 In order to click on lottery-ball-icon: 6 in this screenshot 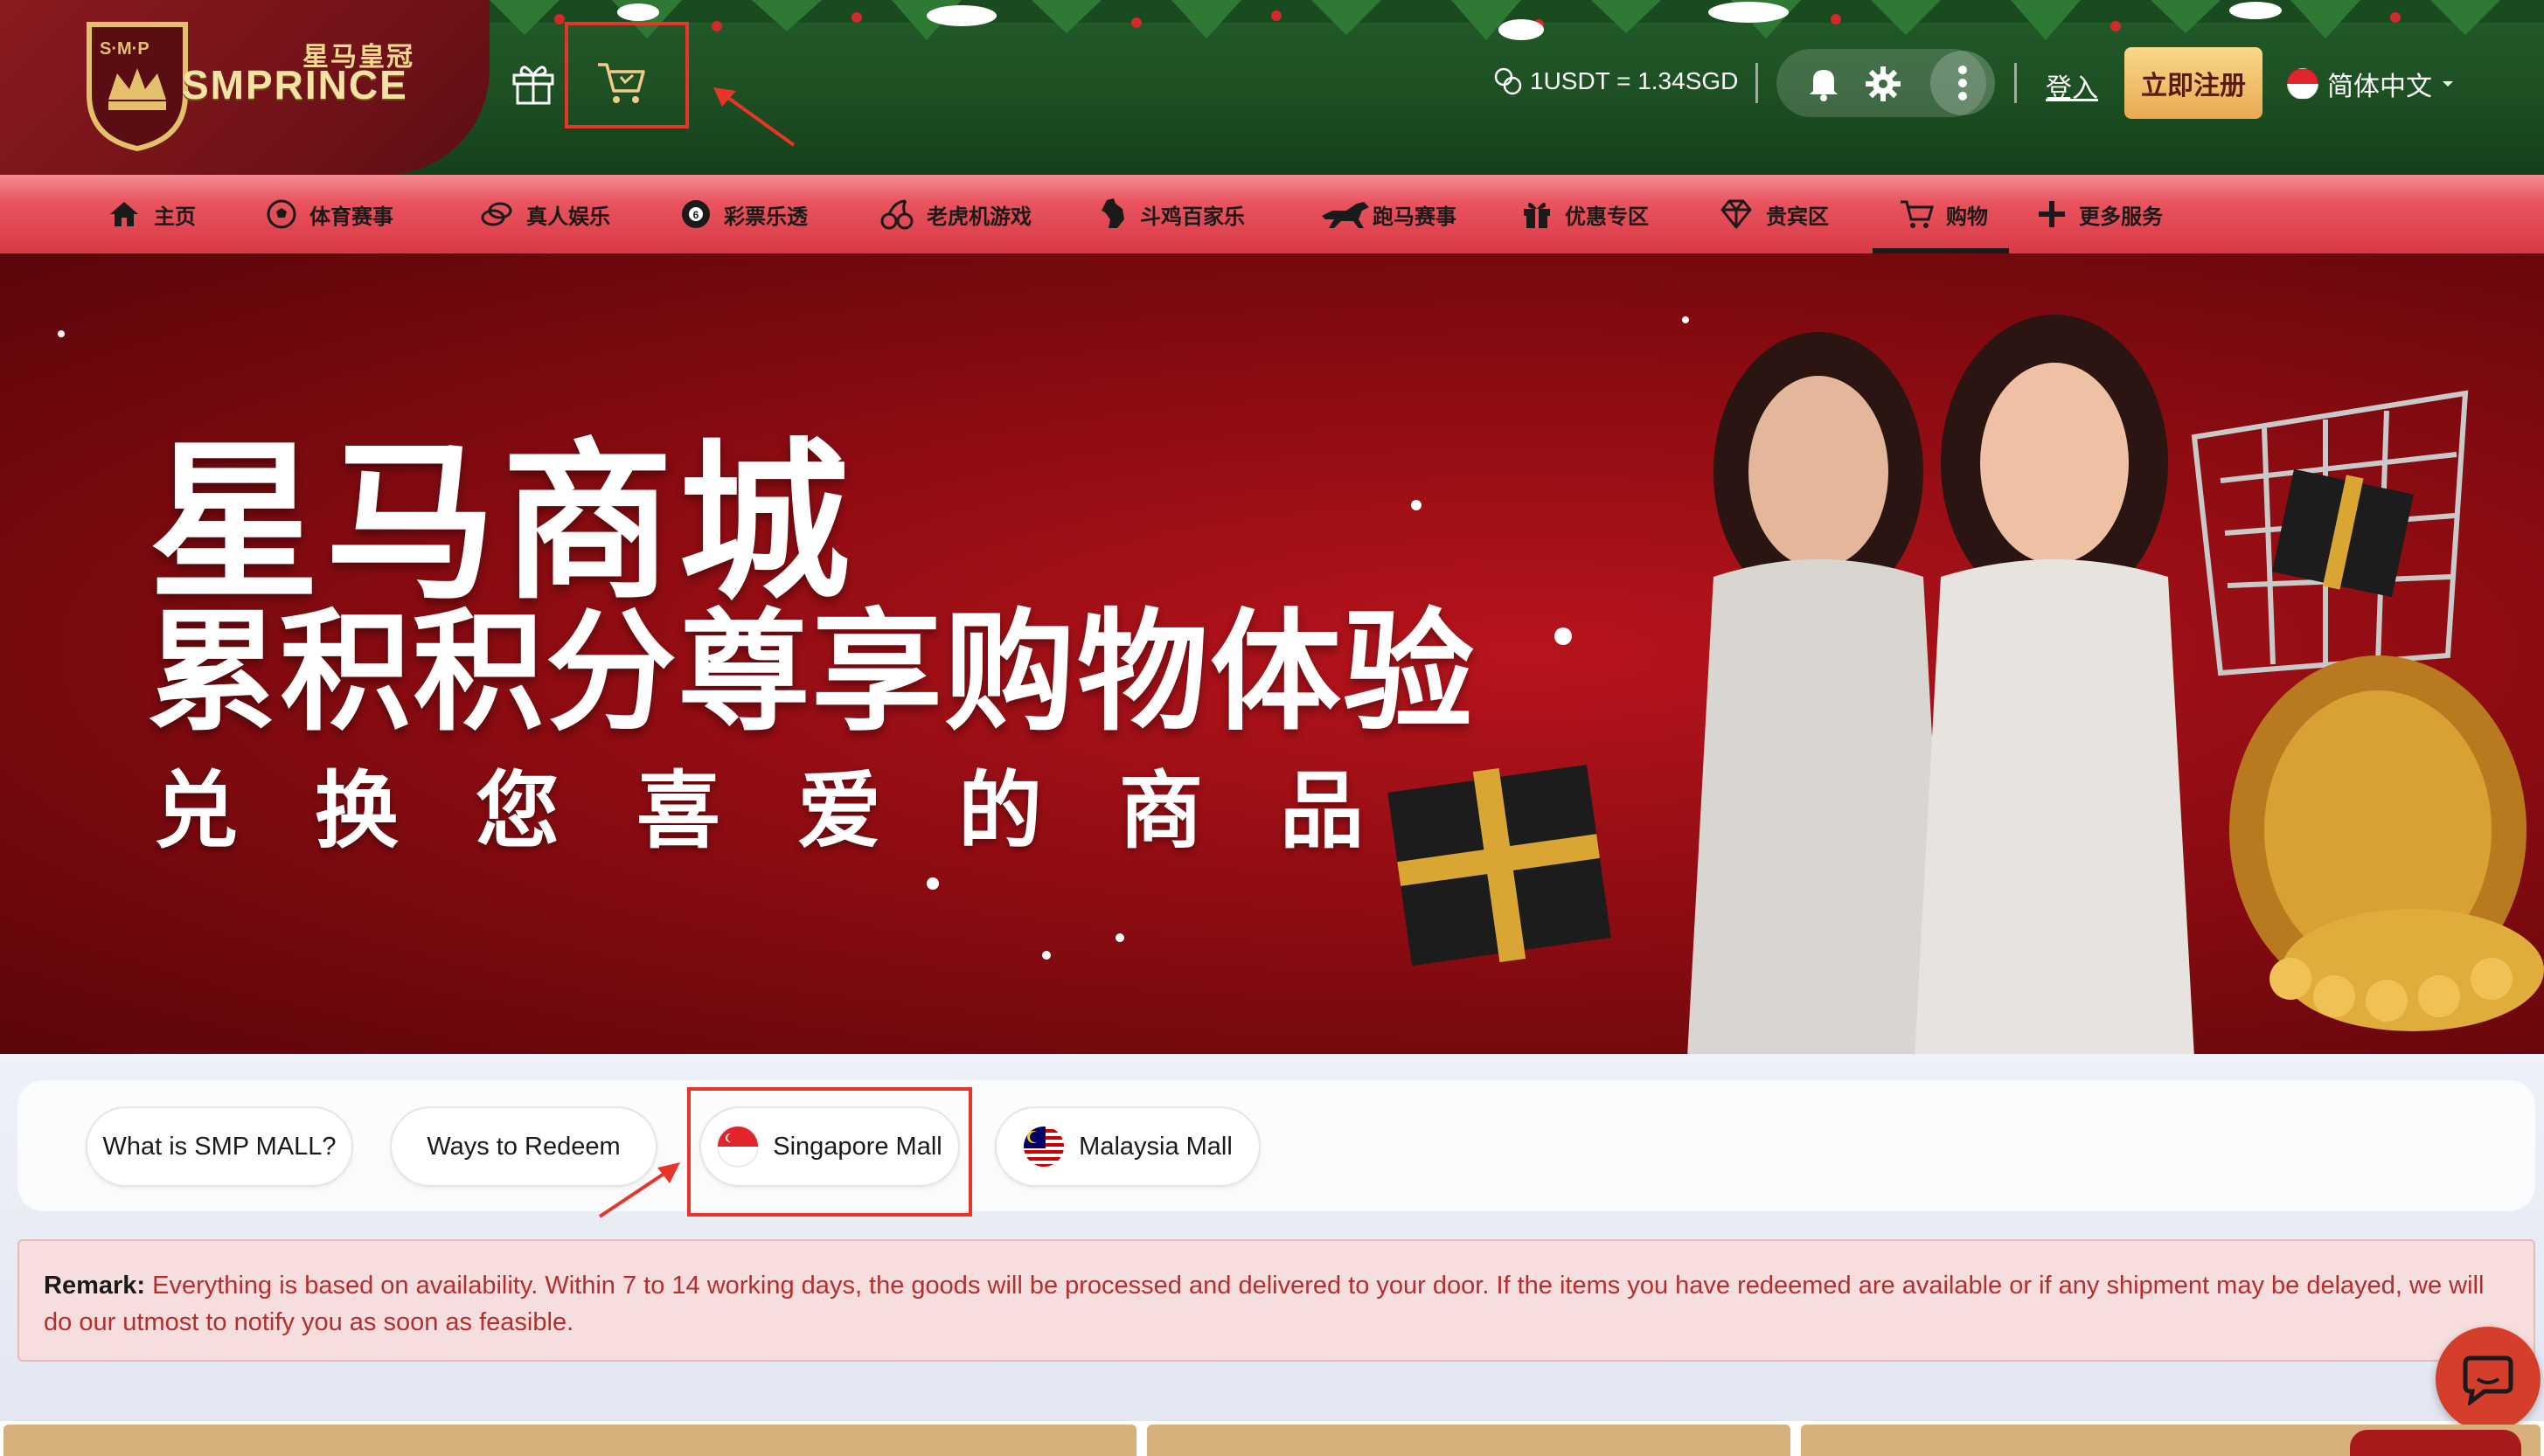, I will do `click(696, 214)`.